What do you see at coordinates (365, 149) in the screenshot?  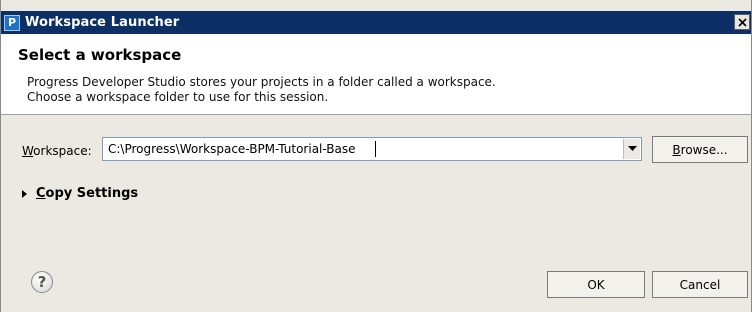 I see `workspace-input` at bounding box center [365, 149].